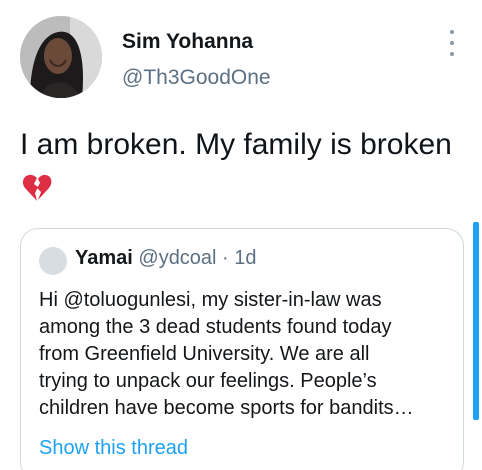 The width and height of the screenshot is (482, 470). I want to click on tweet-text-content: I am broken. My family is broken, so click(236, 144).